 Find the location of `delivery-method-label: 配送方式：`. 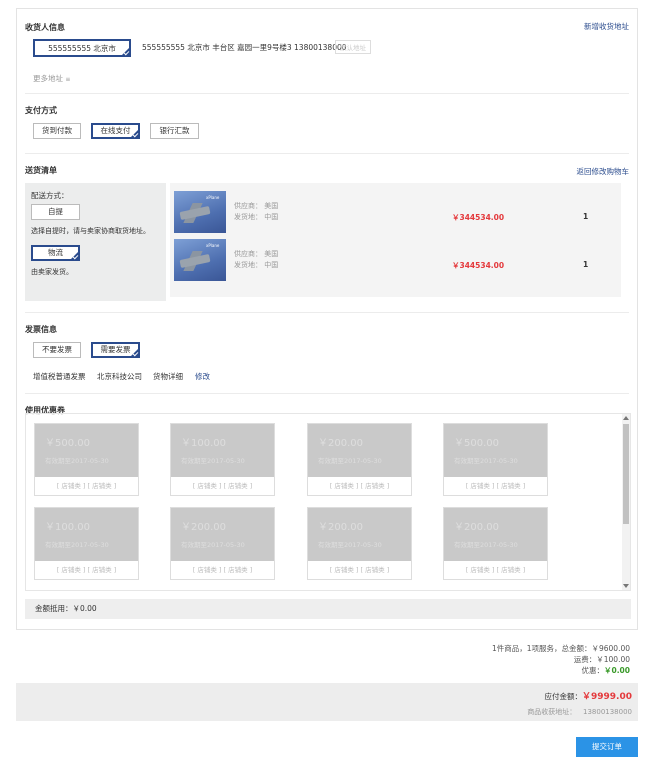

delivery-method-label: 配送方式： is located at coordinates (50, 195).